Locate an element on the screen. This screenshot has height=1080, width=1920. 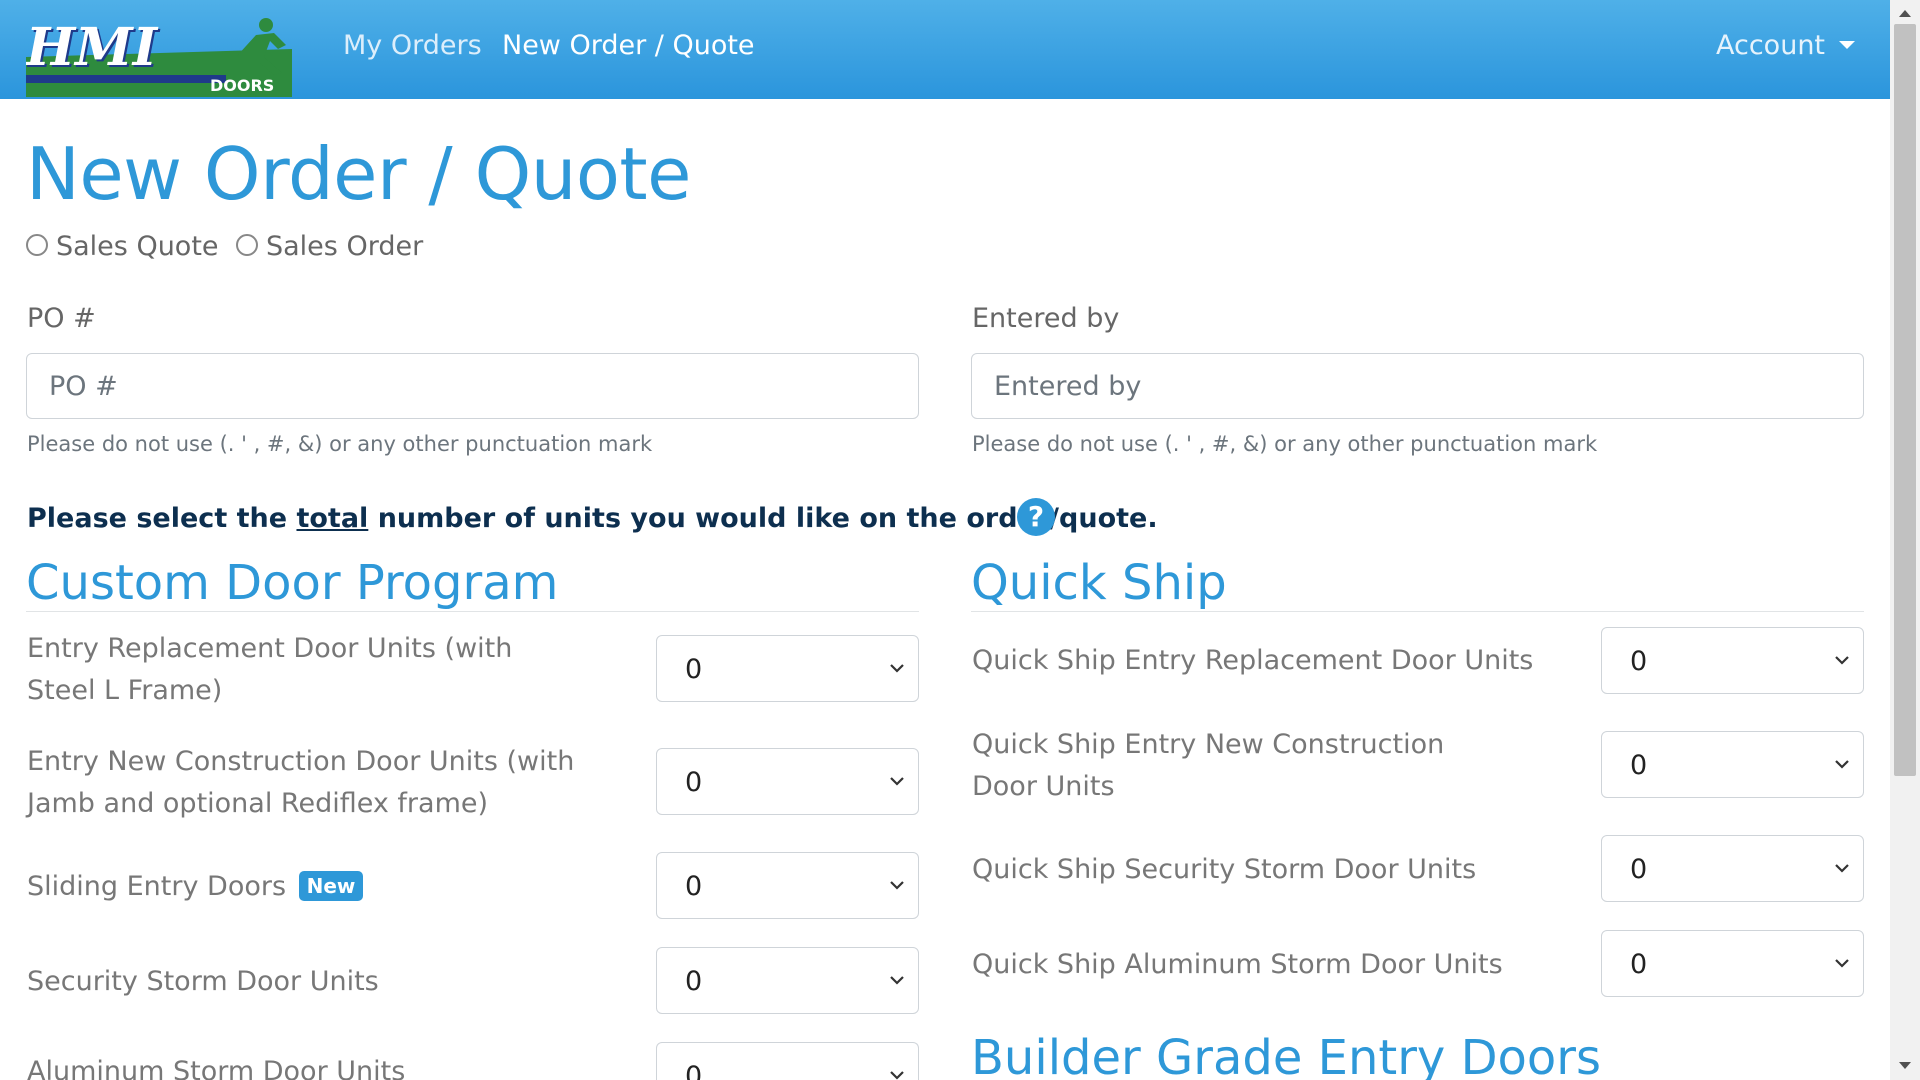
entered-by-input is located at coordinates (1417, 386).